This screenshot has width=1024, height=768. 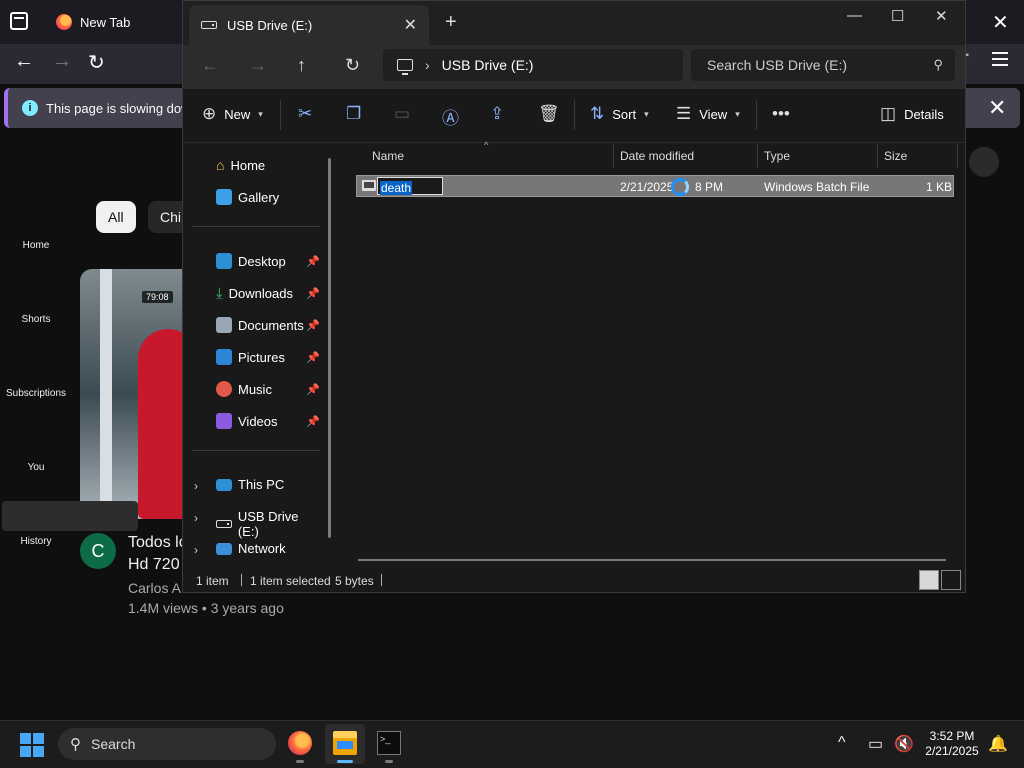 What do you see at coordinates (301, 65) in the screenshot?
I see `up-icon: ↑` at bounding box center [301, 65].